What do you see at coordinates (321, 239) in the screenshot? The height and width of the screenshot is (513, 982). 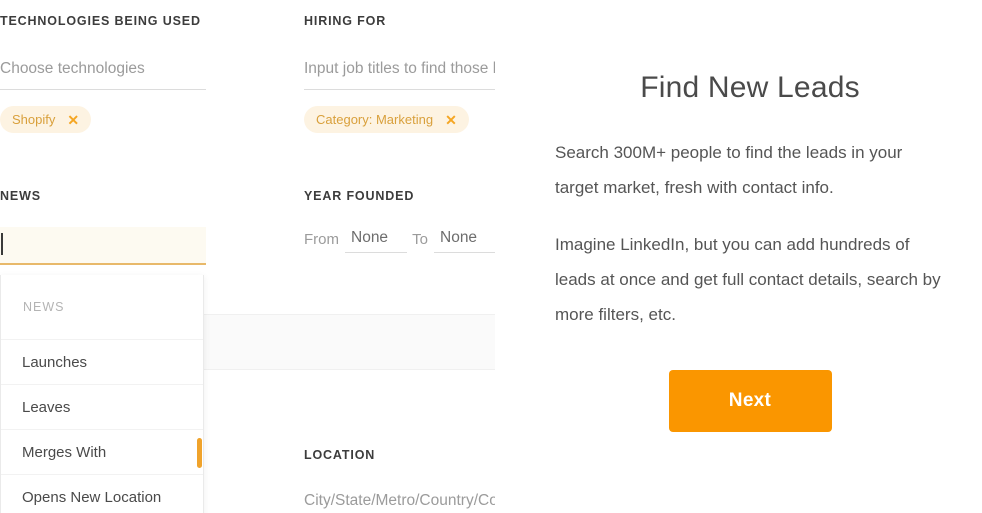 I see `year-from-label: From` at bounding box center [321, 239].